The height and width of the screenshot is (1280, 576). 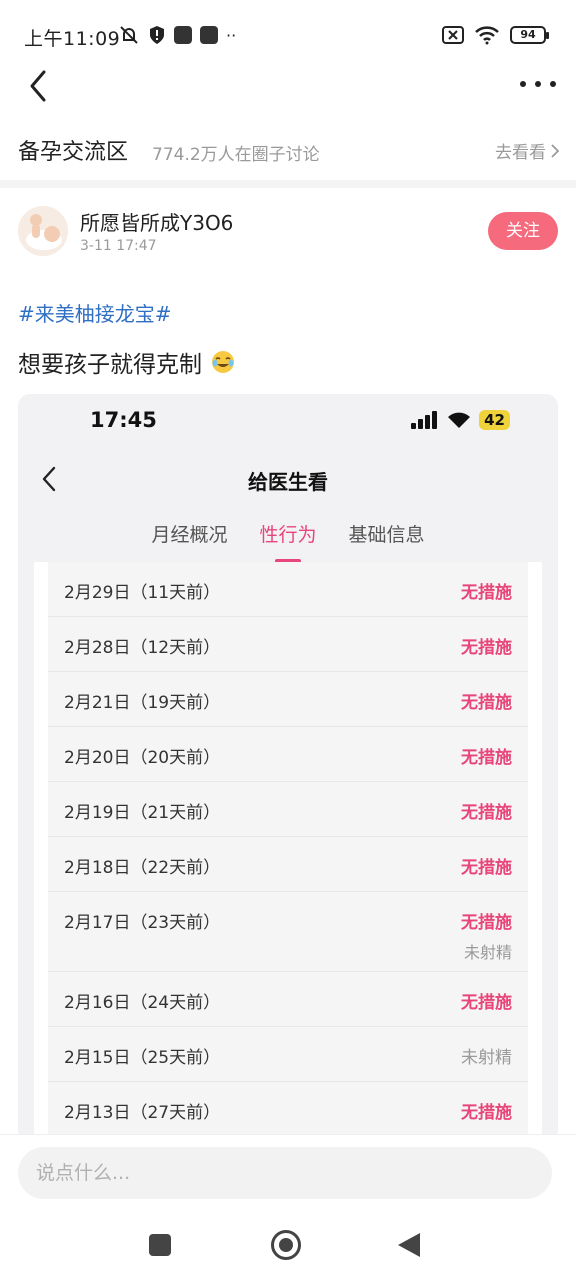 I want to click on system-nav-bar, so click(x=288, y=1247).